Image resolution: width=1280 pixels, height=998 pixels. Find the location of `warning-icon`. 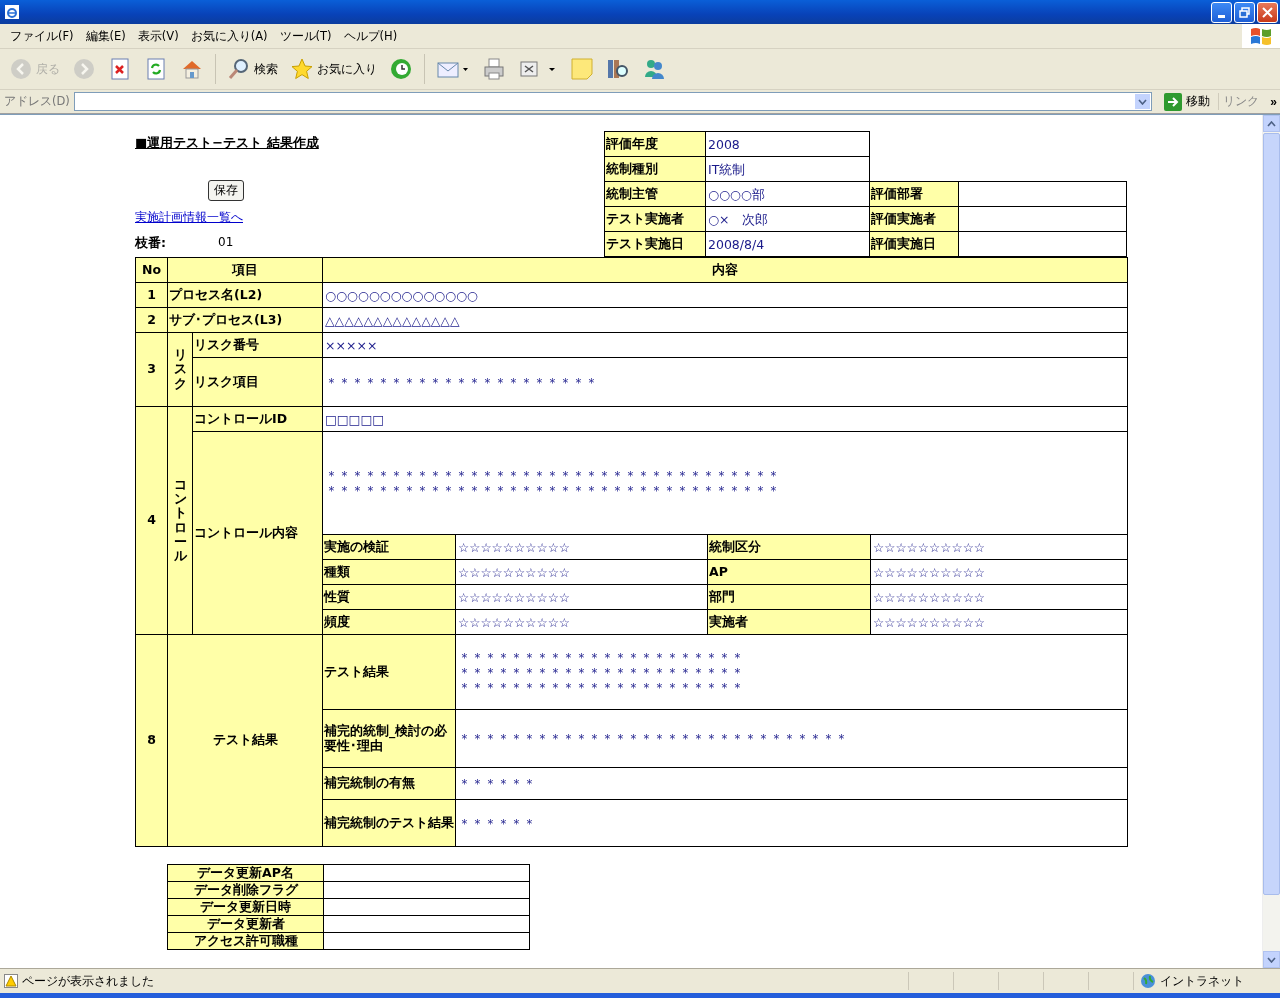

warning-icon is located at coordinates (11, 981).